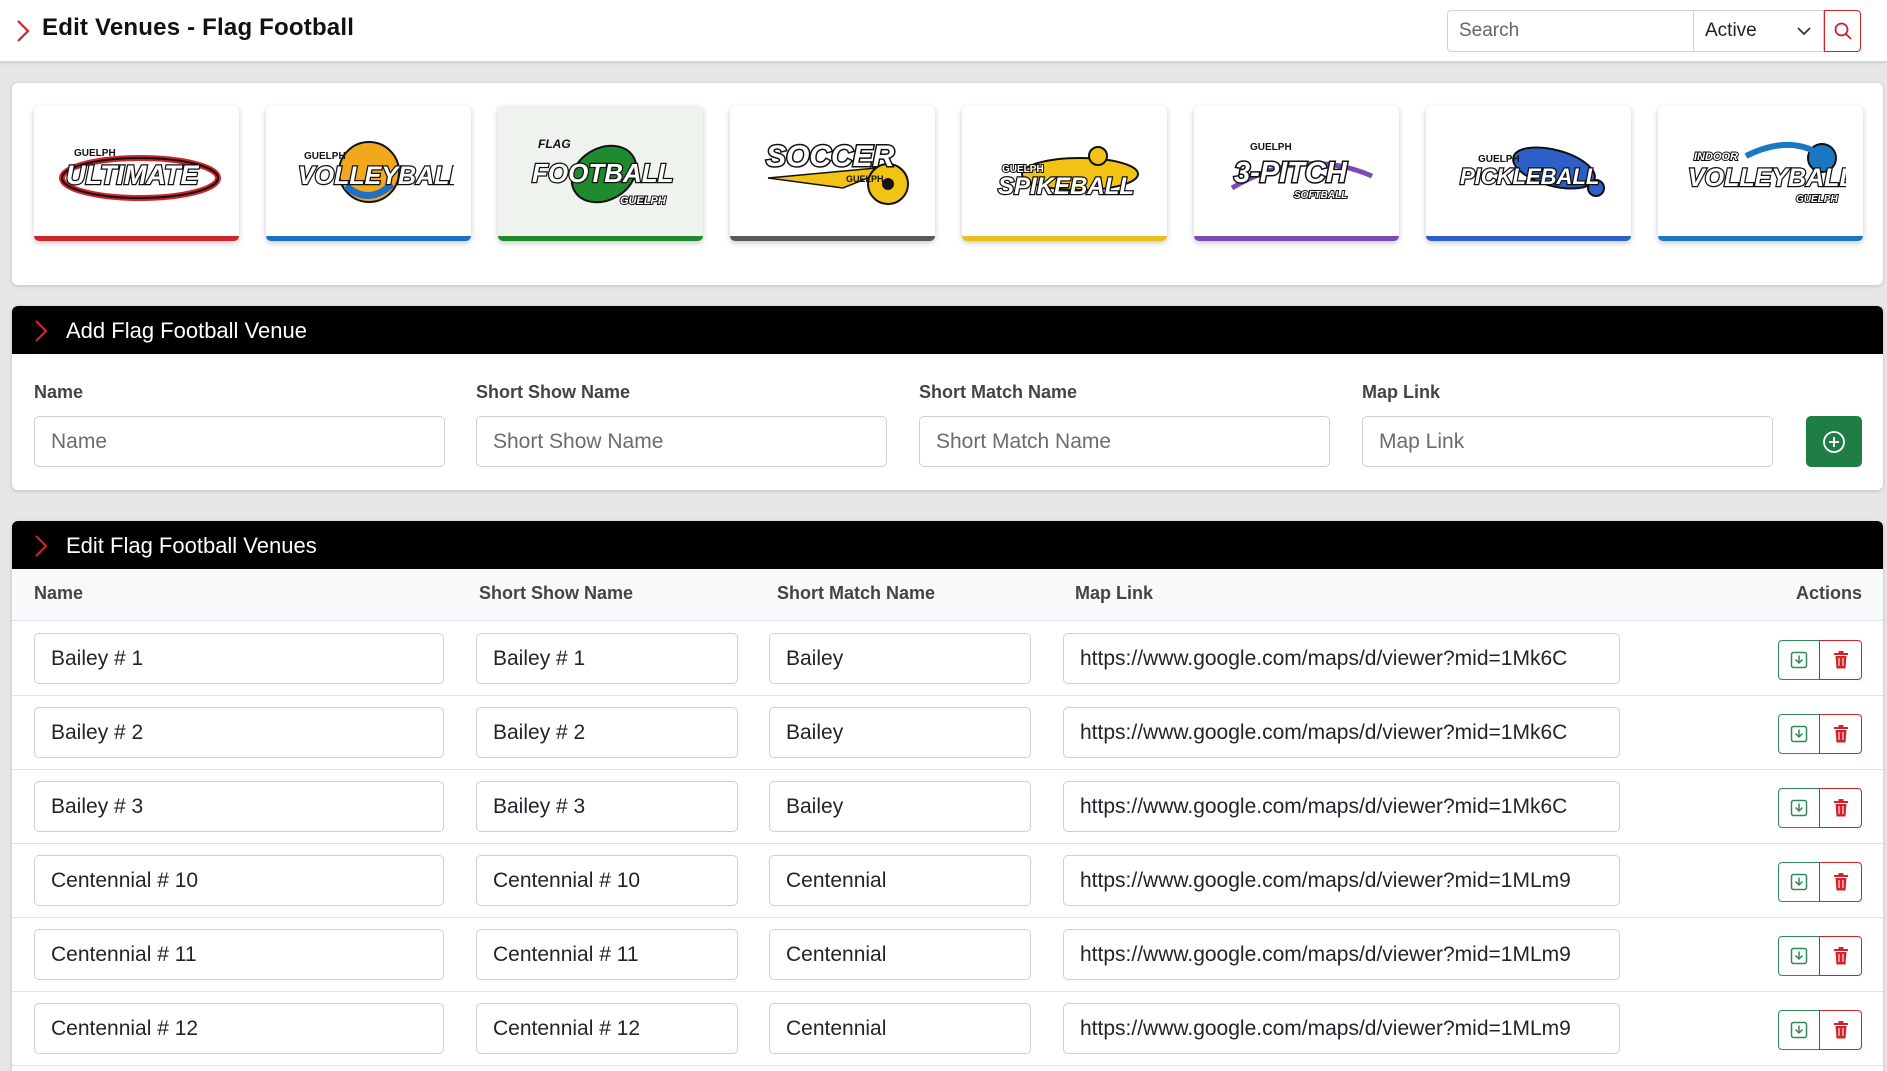 The image size is (1887, 1071). I want to click on sport-tile-three-pitch: GUELPH 3-PITCH SOFTBALL, so click(1296, 173).